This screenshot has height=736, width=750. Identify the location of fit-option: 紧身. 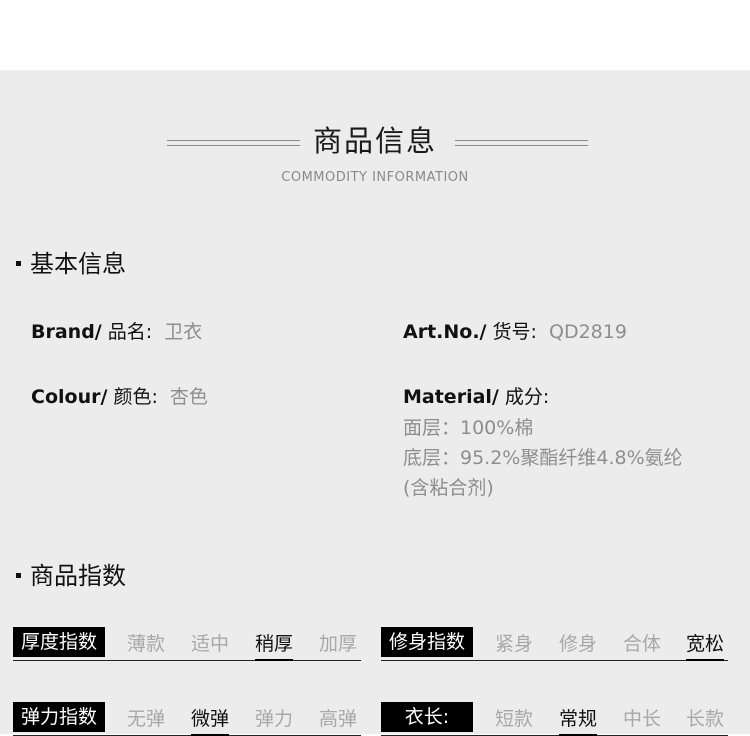
(514, 644).